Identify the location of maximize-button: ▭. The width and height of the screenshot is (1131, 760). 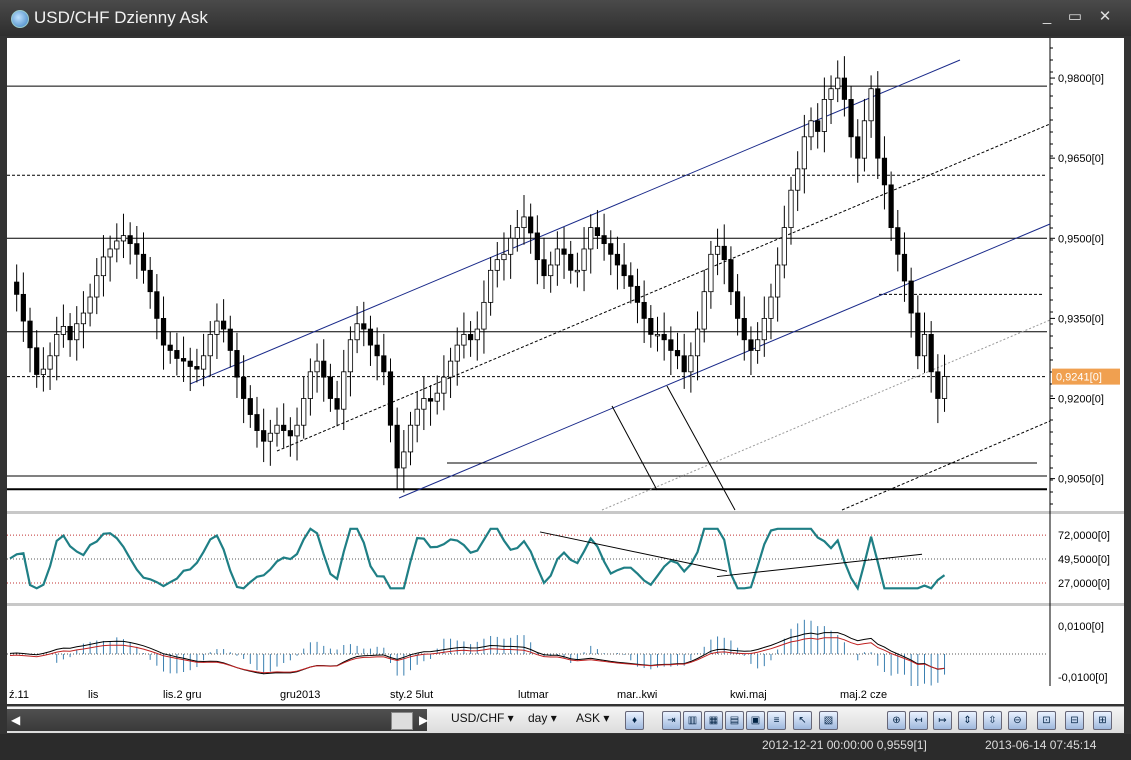
(1075, 17).